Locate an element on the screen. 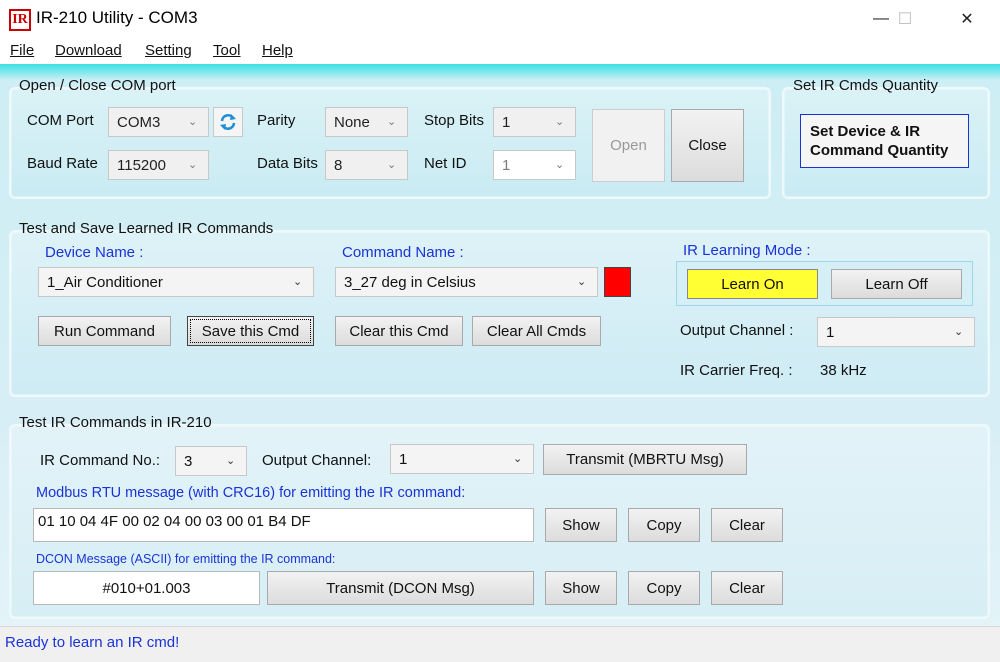  transmit-dcon-button: Transmit (DCON Msg) is located at coordinates (400, 588).